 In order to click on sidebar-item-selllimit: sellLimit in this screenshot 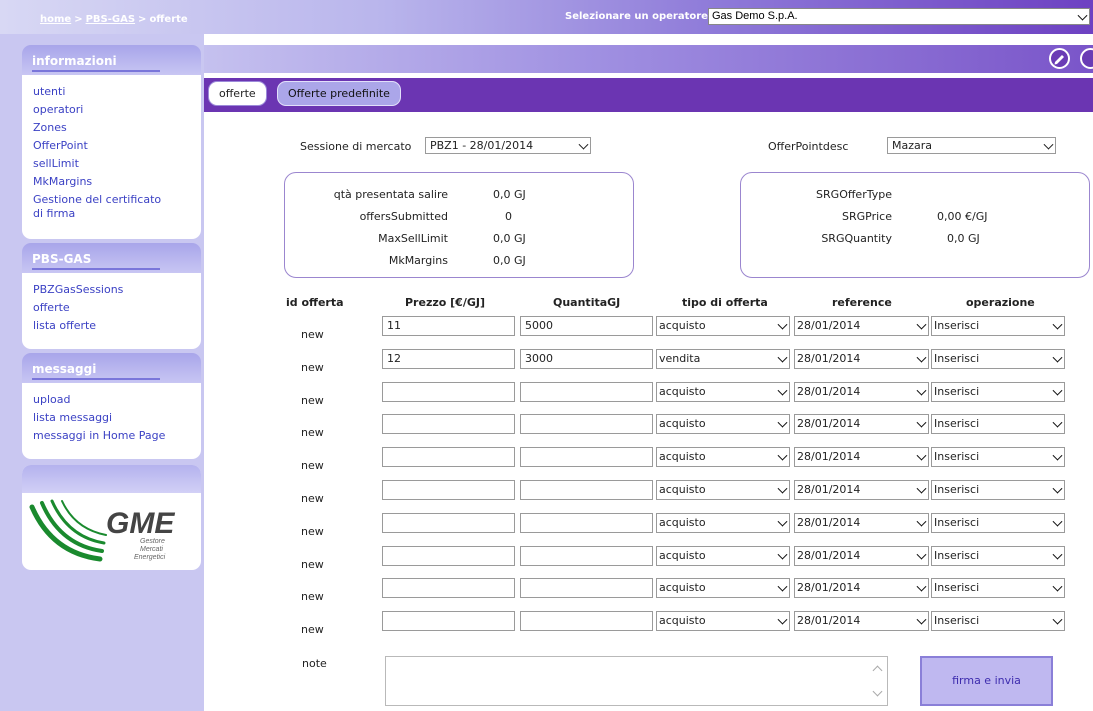, I will do `click(111, 164)`.